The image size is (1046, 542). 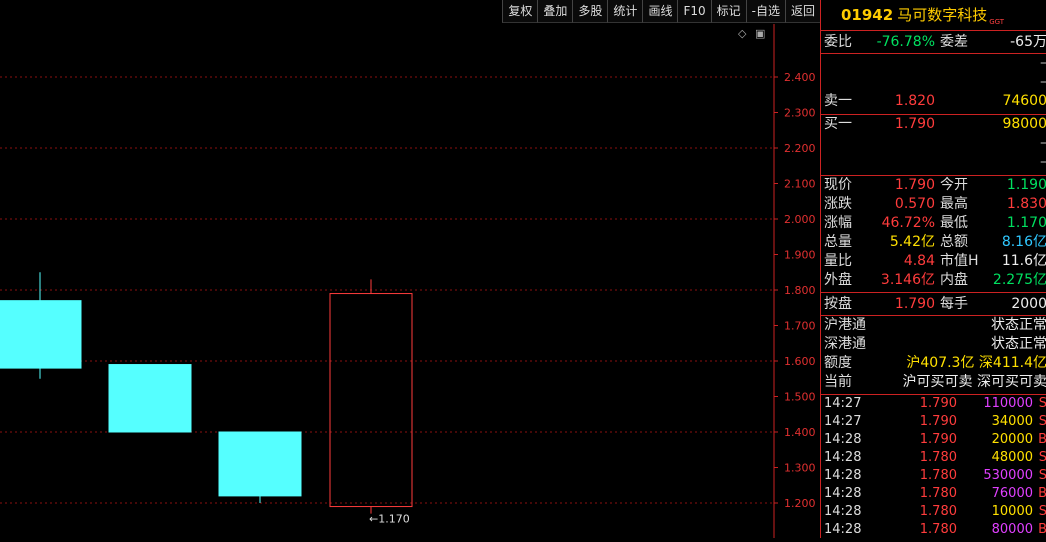 I want to click on stat-label-market-cap: 市值H, so click(x=959, y=261).